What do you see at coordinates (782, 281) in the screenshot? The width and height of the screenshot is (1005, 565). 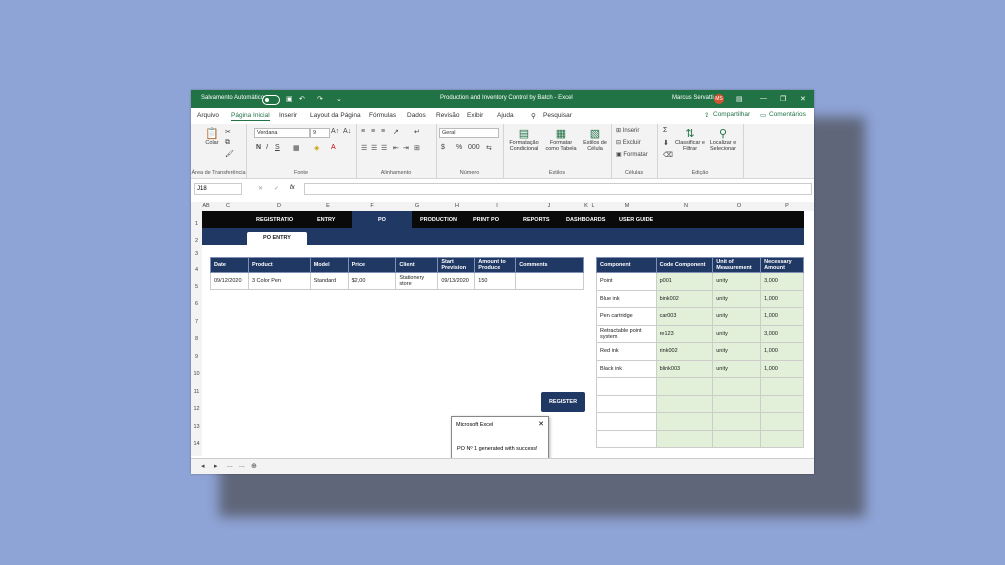 I see `cell-amount: 3,000` at bounding box center [782, 281].